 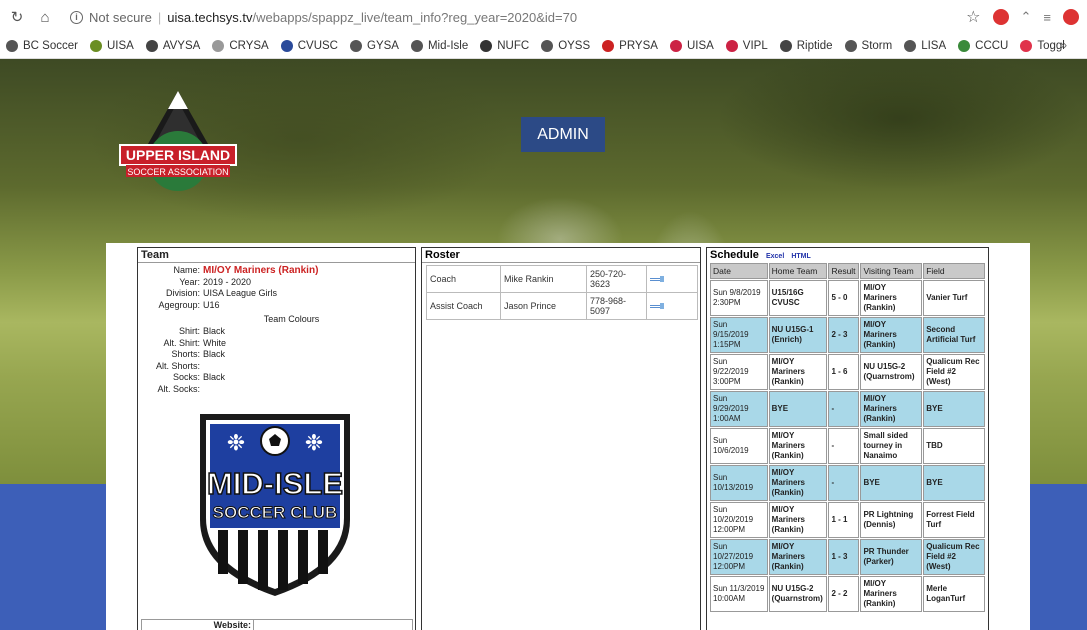 What do you see at coordinates (954, 446) in the screenshot?
I see `schedule-field: TBD` at bounding box center [954, 446].